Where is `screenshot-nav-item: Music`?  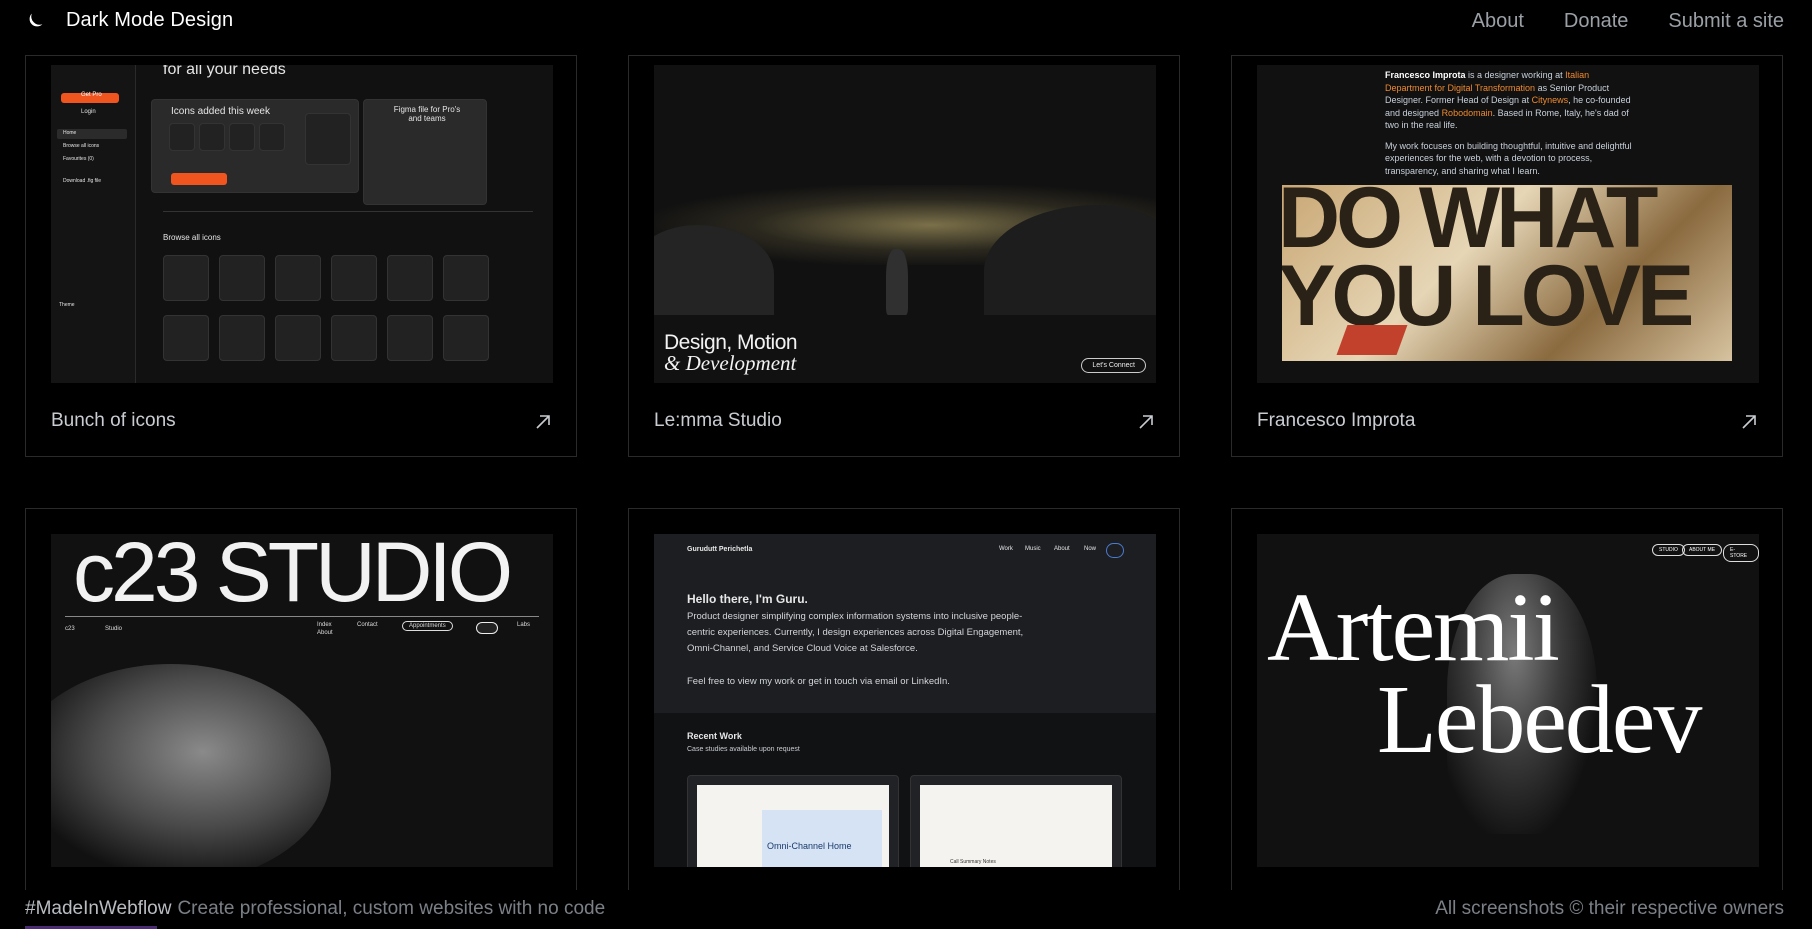
screenshot-nav-item: Music is located at coordinates (1033, 549).